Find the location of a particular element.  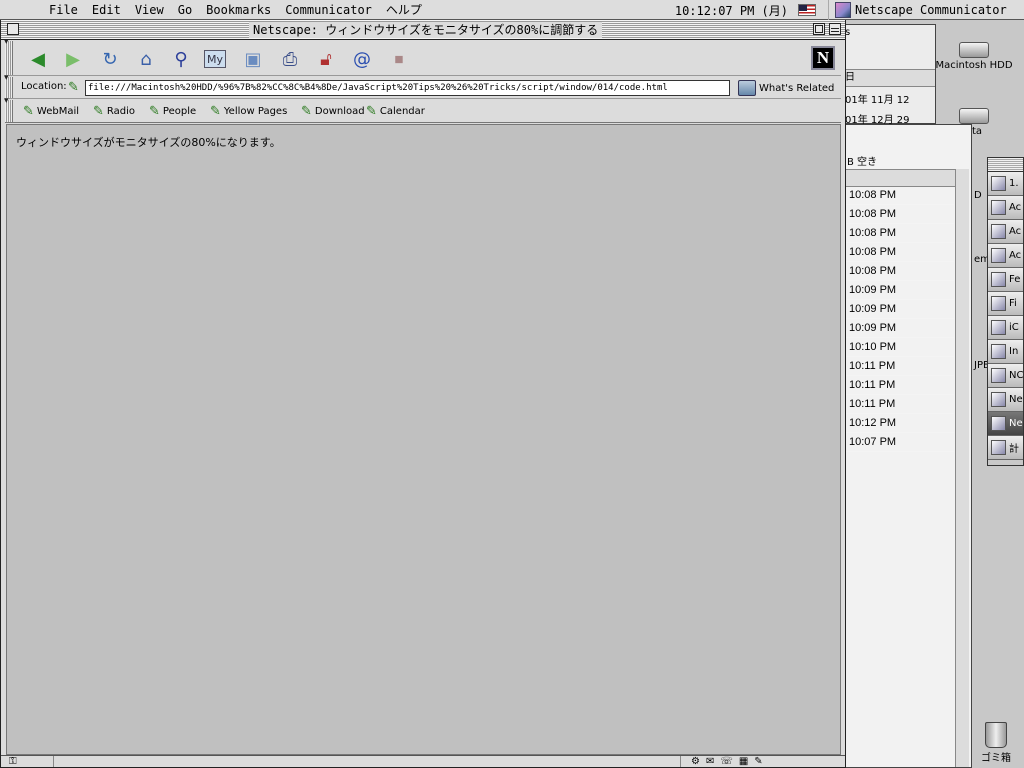

bookmark-webmail: ✎ WebMail is located at coordinates (51, 111).